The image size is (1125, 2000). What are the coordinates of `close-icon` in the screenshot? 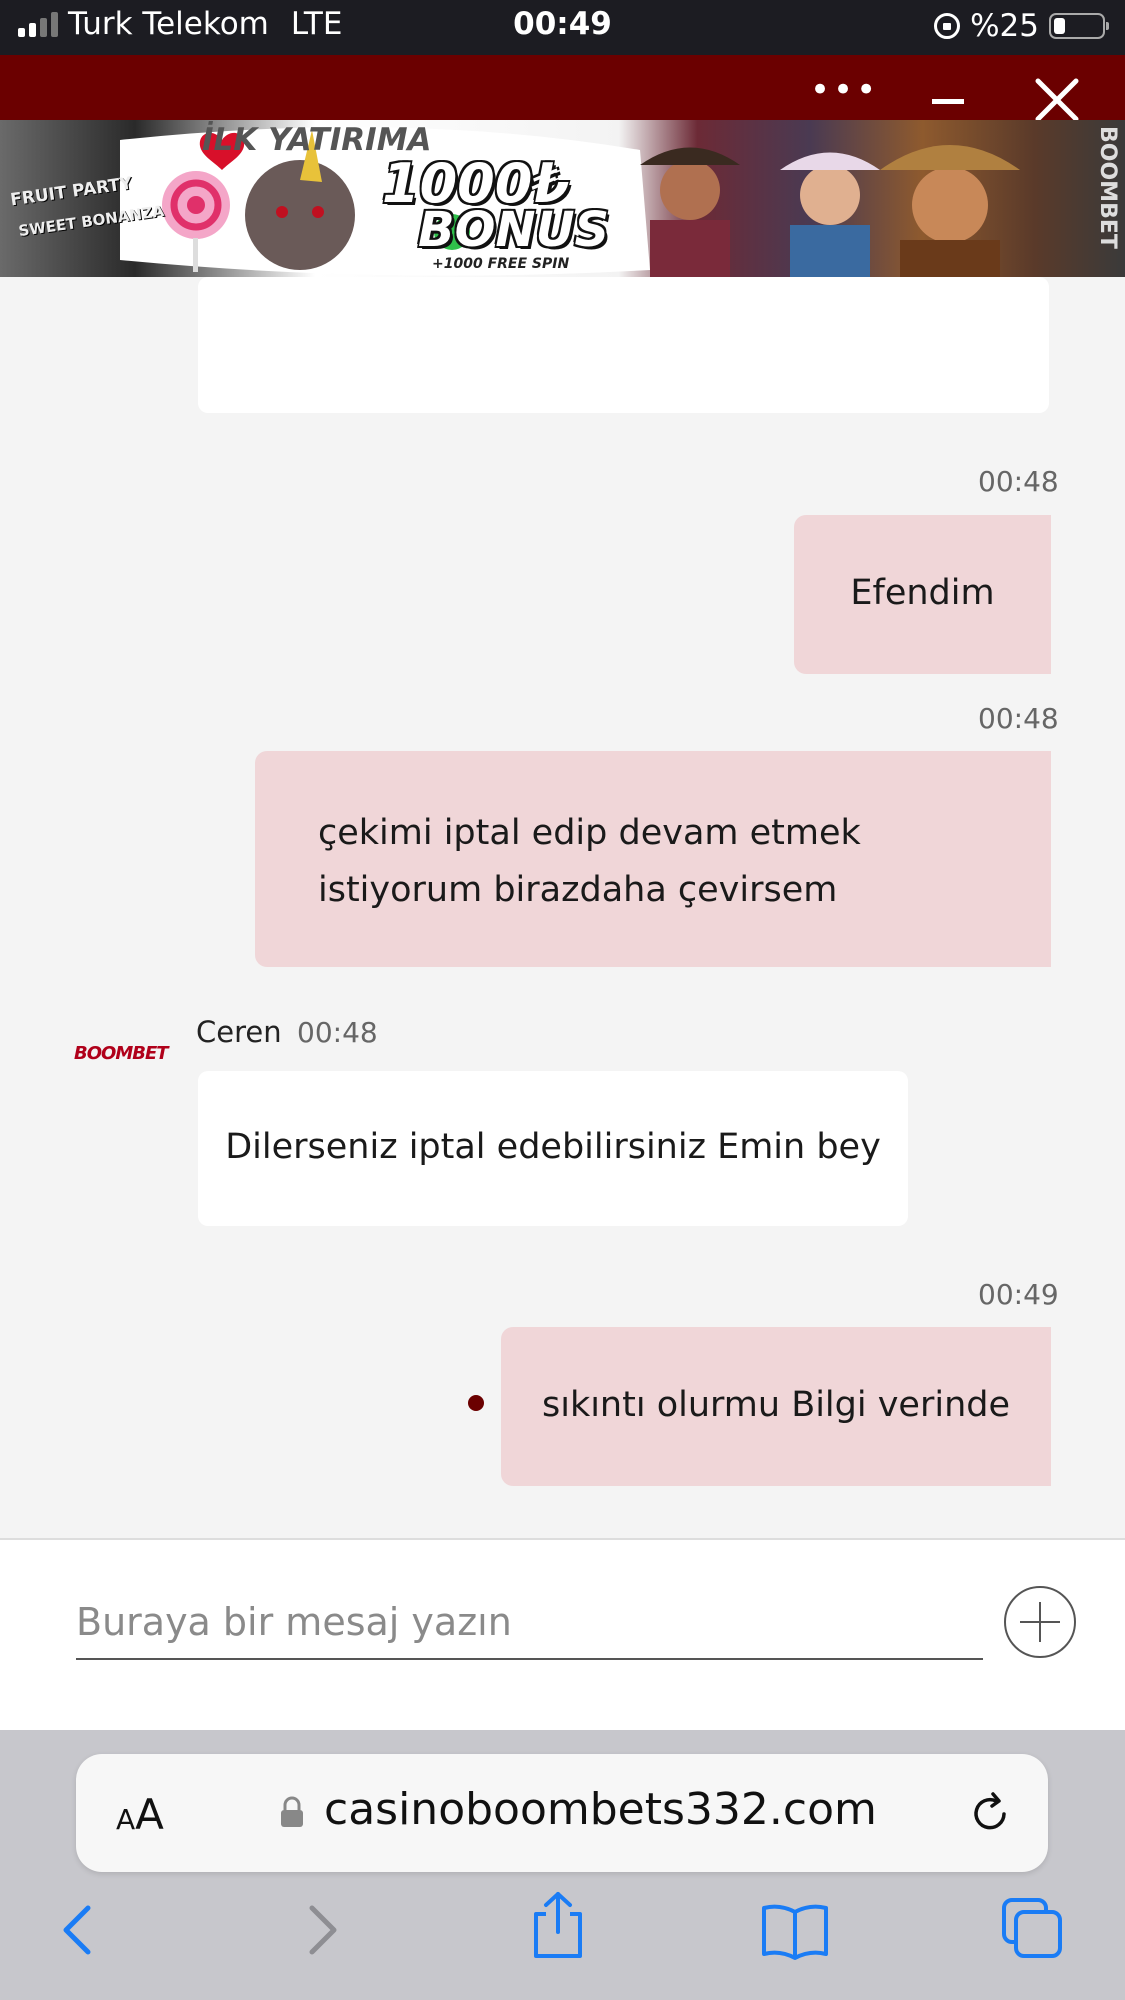 It's located at (1057, 100).